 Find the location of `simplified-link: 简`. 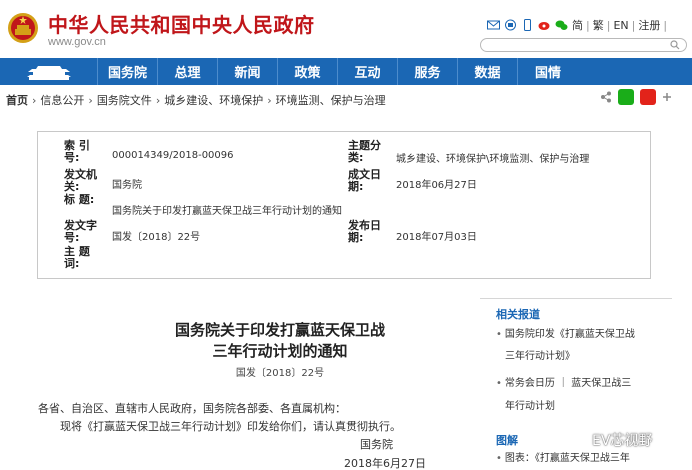

simplified-link: 简 is located at coordinates (577, 25).